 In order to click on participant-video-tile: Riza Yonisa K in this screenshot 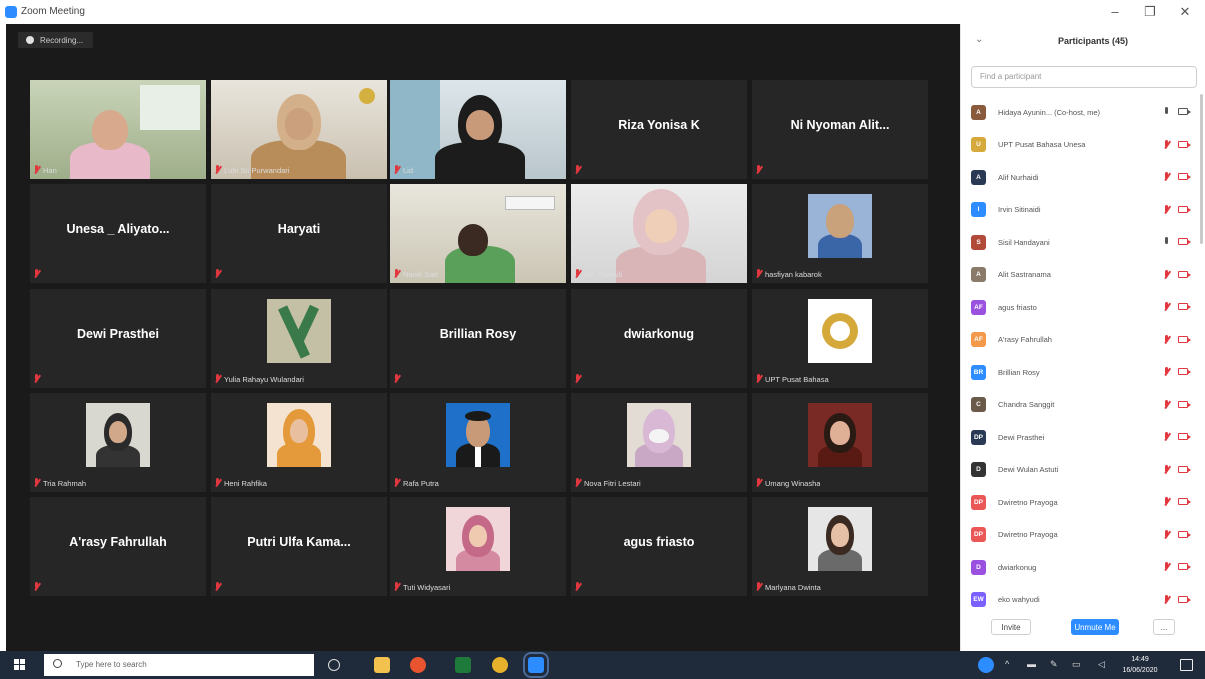, I will do `click(659, 129)`.